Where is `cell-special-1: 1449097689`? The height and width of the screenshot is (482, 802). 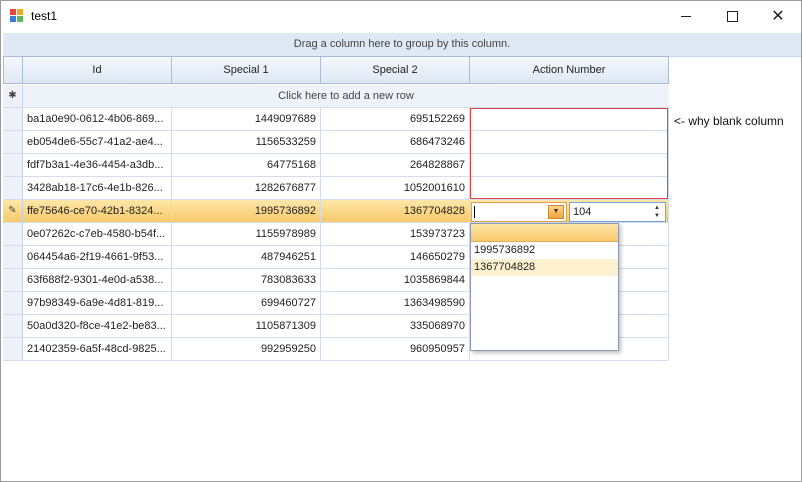
cell-special-1: 1449097689 is located at coordinates (246, 119).